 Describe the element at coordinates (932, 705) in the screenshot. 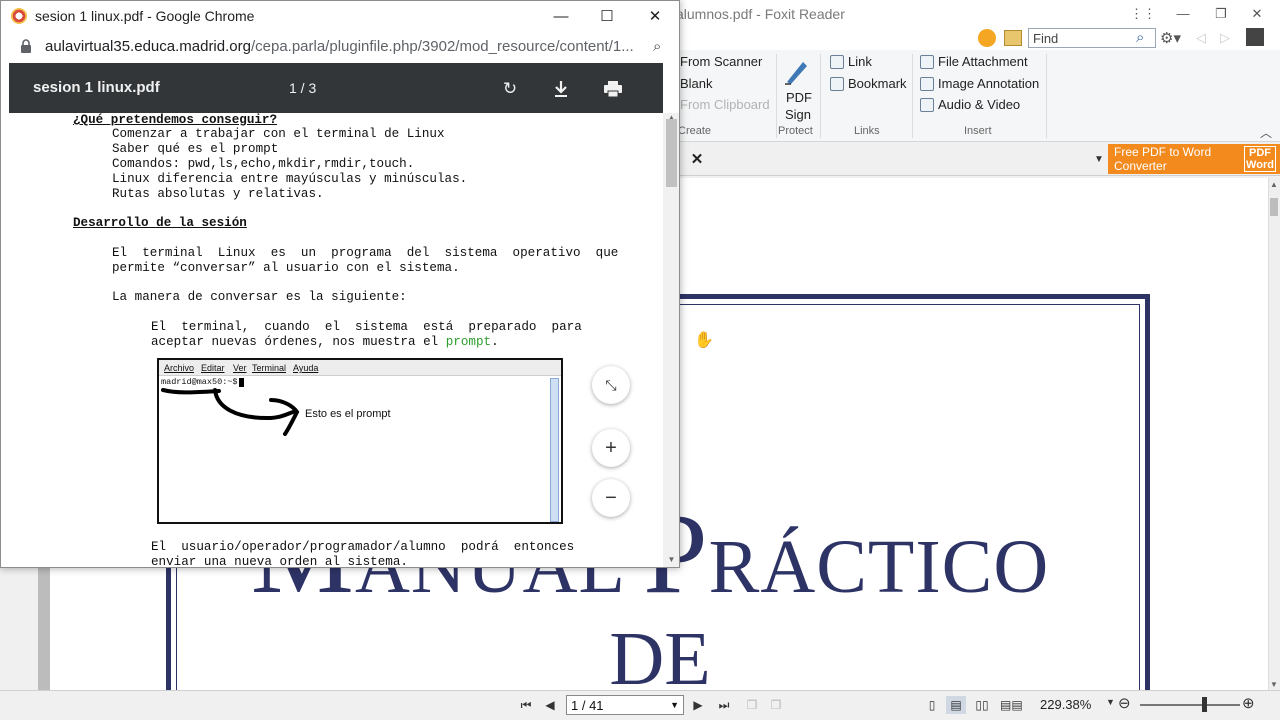

I see `single-page-icon: ▯` at that location.